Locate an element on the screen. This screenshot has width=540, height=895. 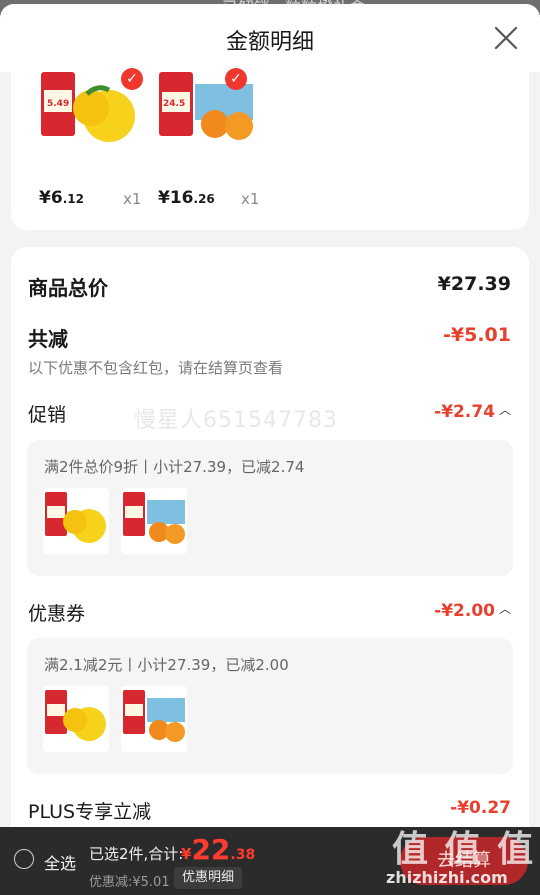
item-price: ¥16.26 is located at coordinates (186, 198).